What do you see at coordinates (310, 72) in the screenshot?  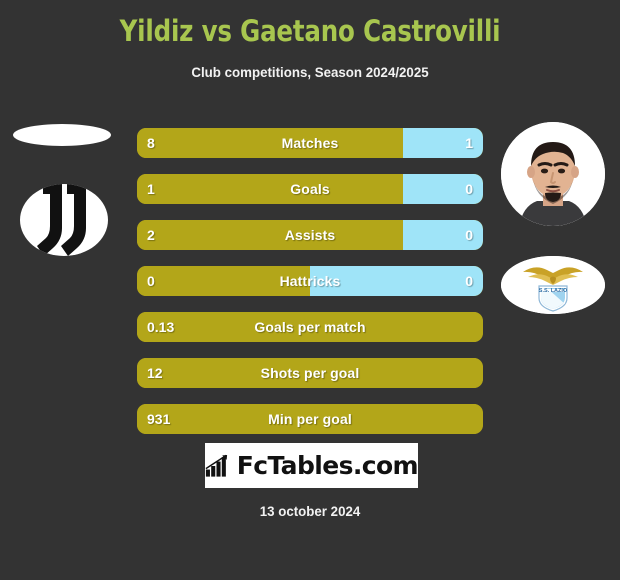 I see `page-subtitle: Club competitions, Season 2024/2025` at bounding box center [310, 72].